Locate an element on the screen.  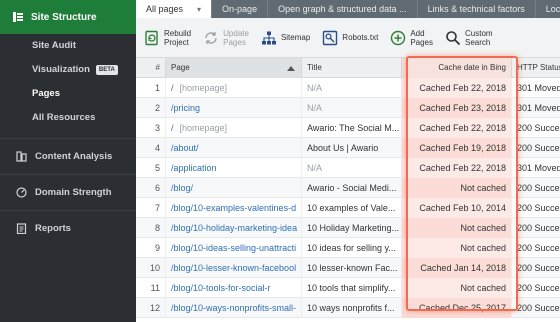
beta-badge: BETA is located at coordinates (106, 70).